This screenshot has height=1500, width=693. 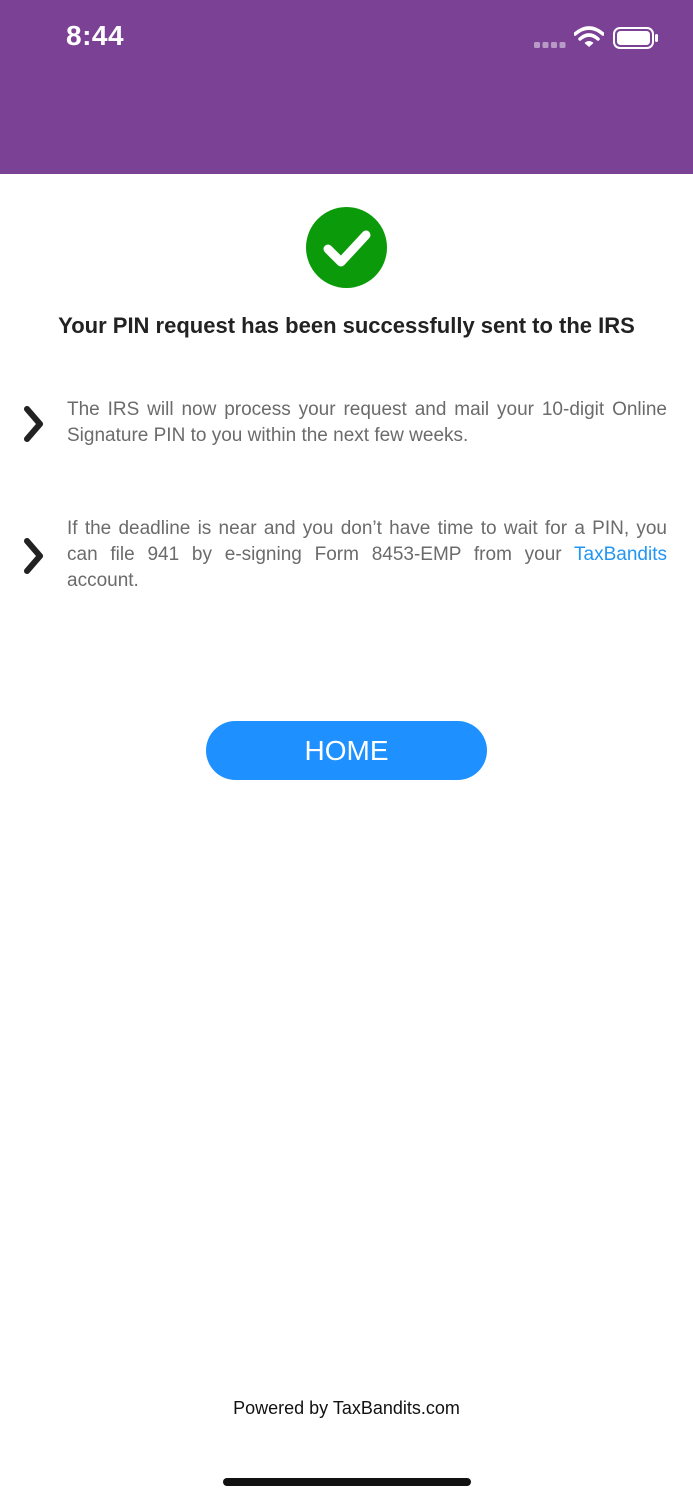 I want to click on taxbandits-link: TaxBandits, so click(x=620, y=554).